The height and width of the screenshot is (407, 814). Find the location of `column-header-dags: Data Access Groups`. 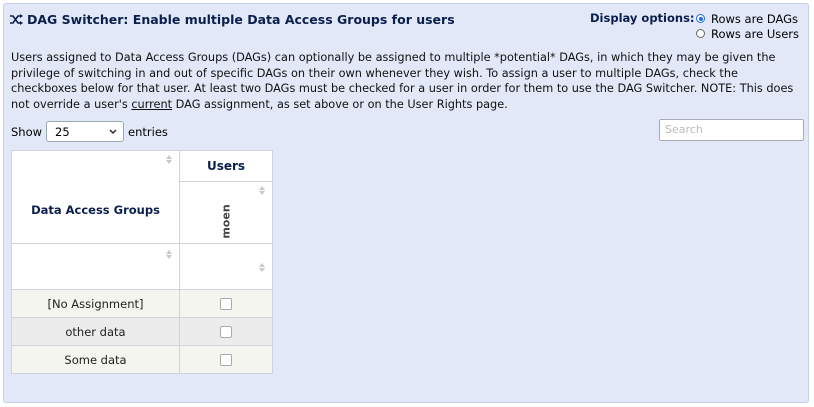

column-header-dags: Data Access Groups is located at coordinates (95, 197).